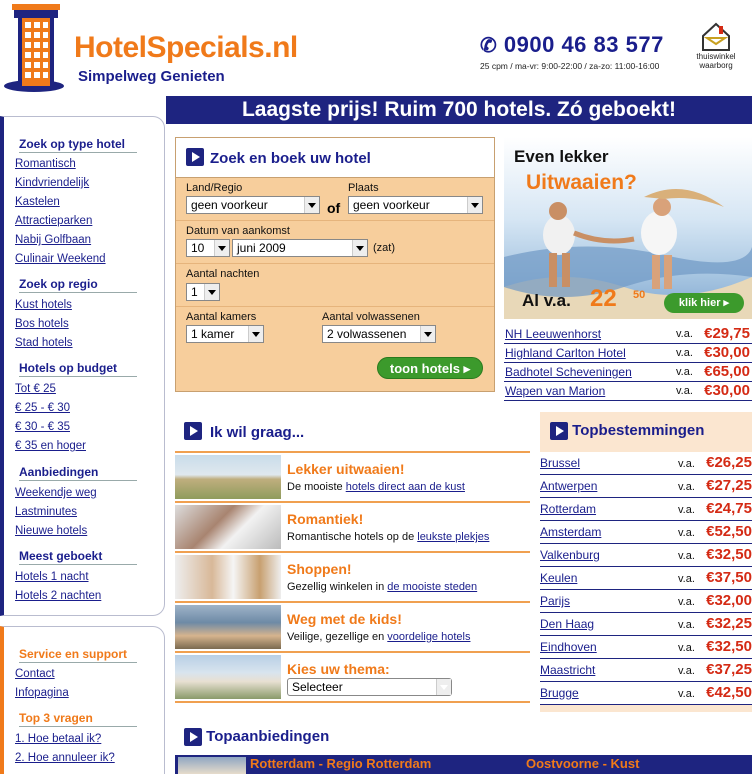 Image resolution: width=752 pixels, height=774 pixels. Describe the element at coordinates (186, 48) in the screenshot. I see `site-logo: HotelSpecials.nl` at that location.